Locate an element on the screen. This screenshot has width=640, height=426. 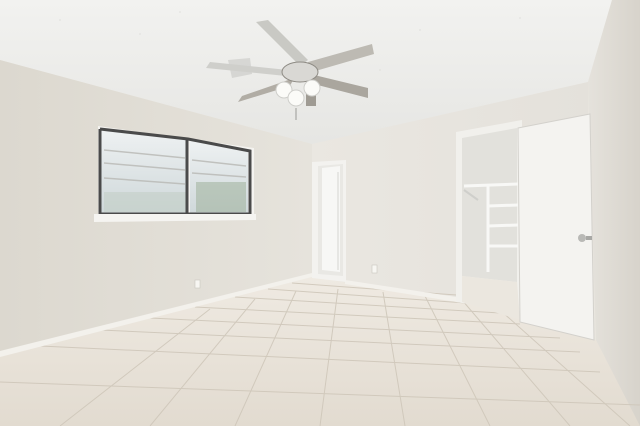
closet-doorway is located at coordinates (489, 220).